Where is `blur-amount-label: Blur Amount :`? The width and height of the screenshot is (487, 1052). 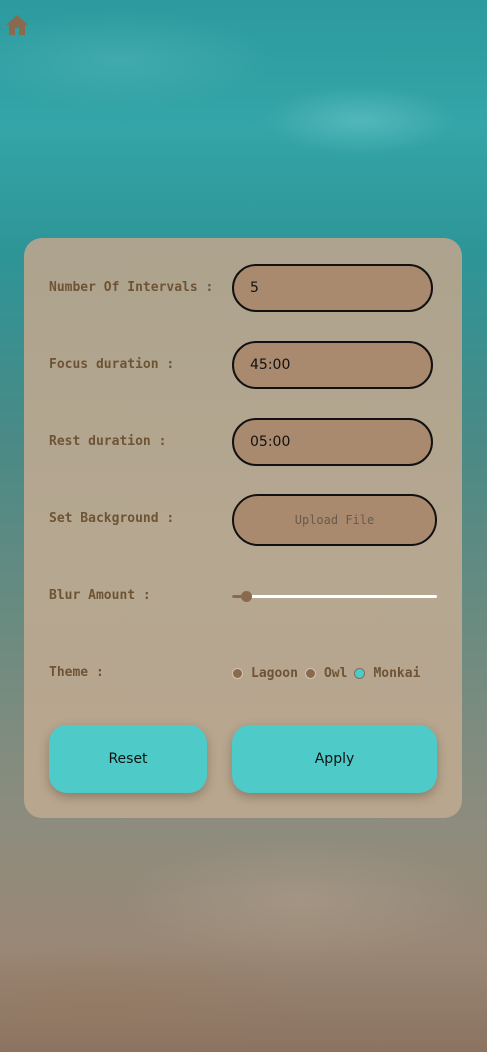 blur-amount-label: Blur Amount : is located at coordinates (100, 595).